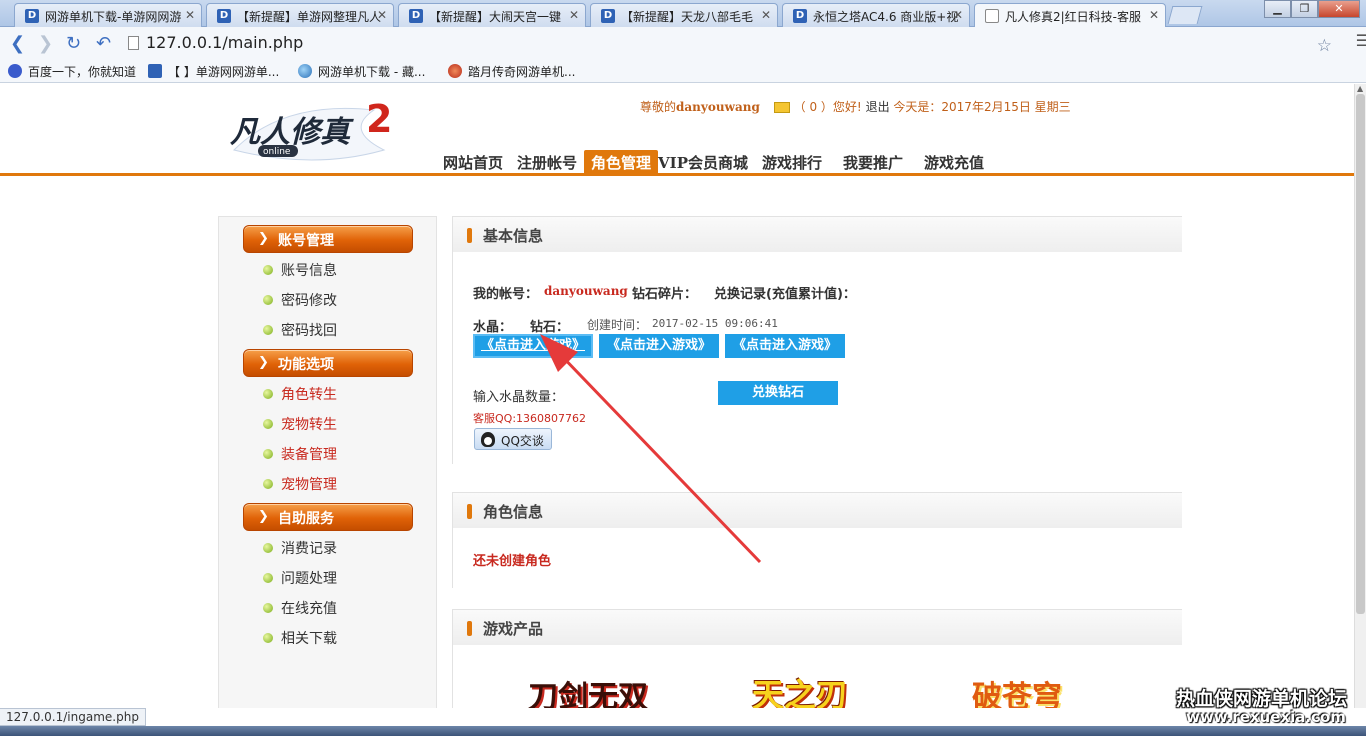 The height and width of the screenshot is (736, 1366). What do you see at coordinates (306, 519) in the screenshot?
I see `section-title: 自助服务` at bounding box center [306, 519].